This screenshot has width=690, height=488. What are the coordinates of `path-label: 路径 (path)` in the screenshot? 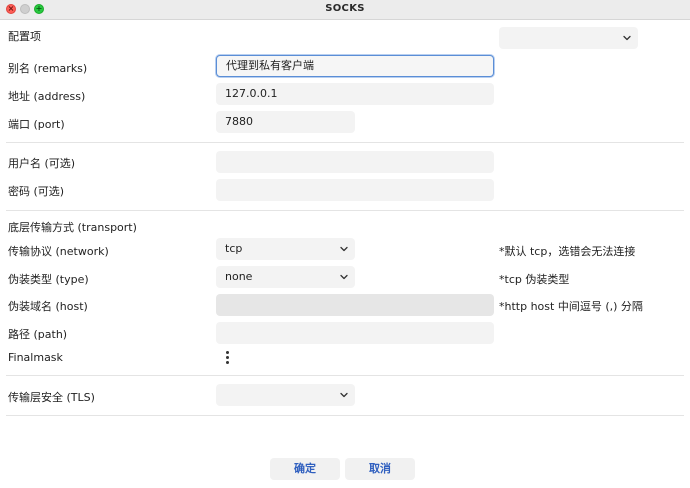 It's located at (38, 334).